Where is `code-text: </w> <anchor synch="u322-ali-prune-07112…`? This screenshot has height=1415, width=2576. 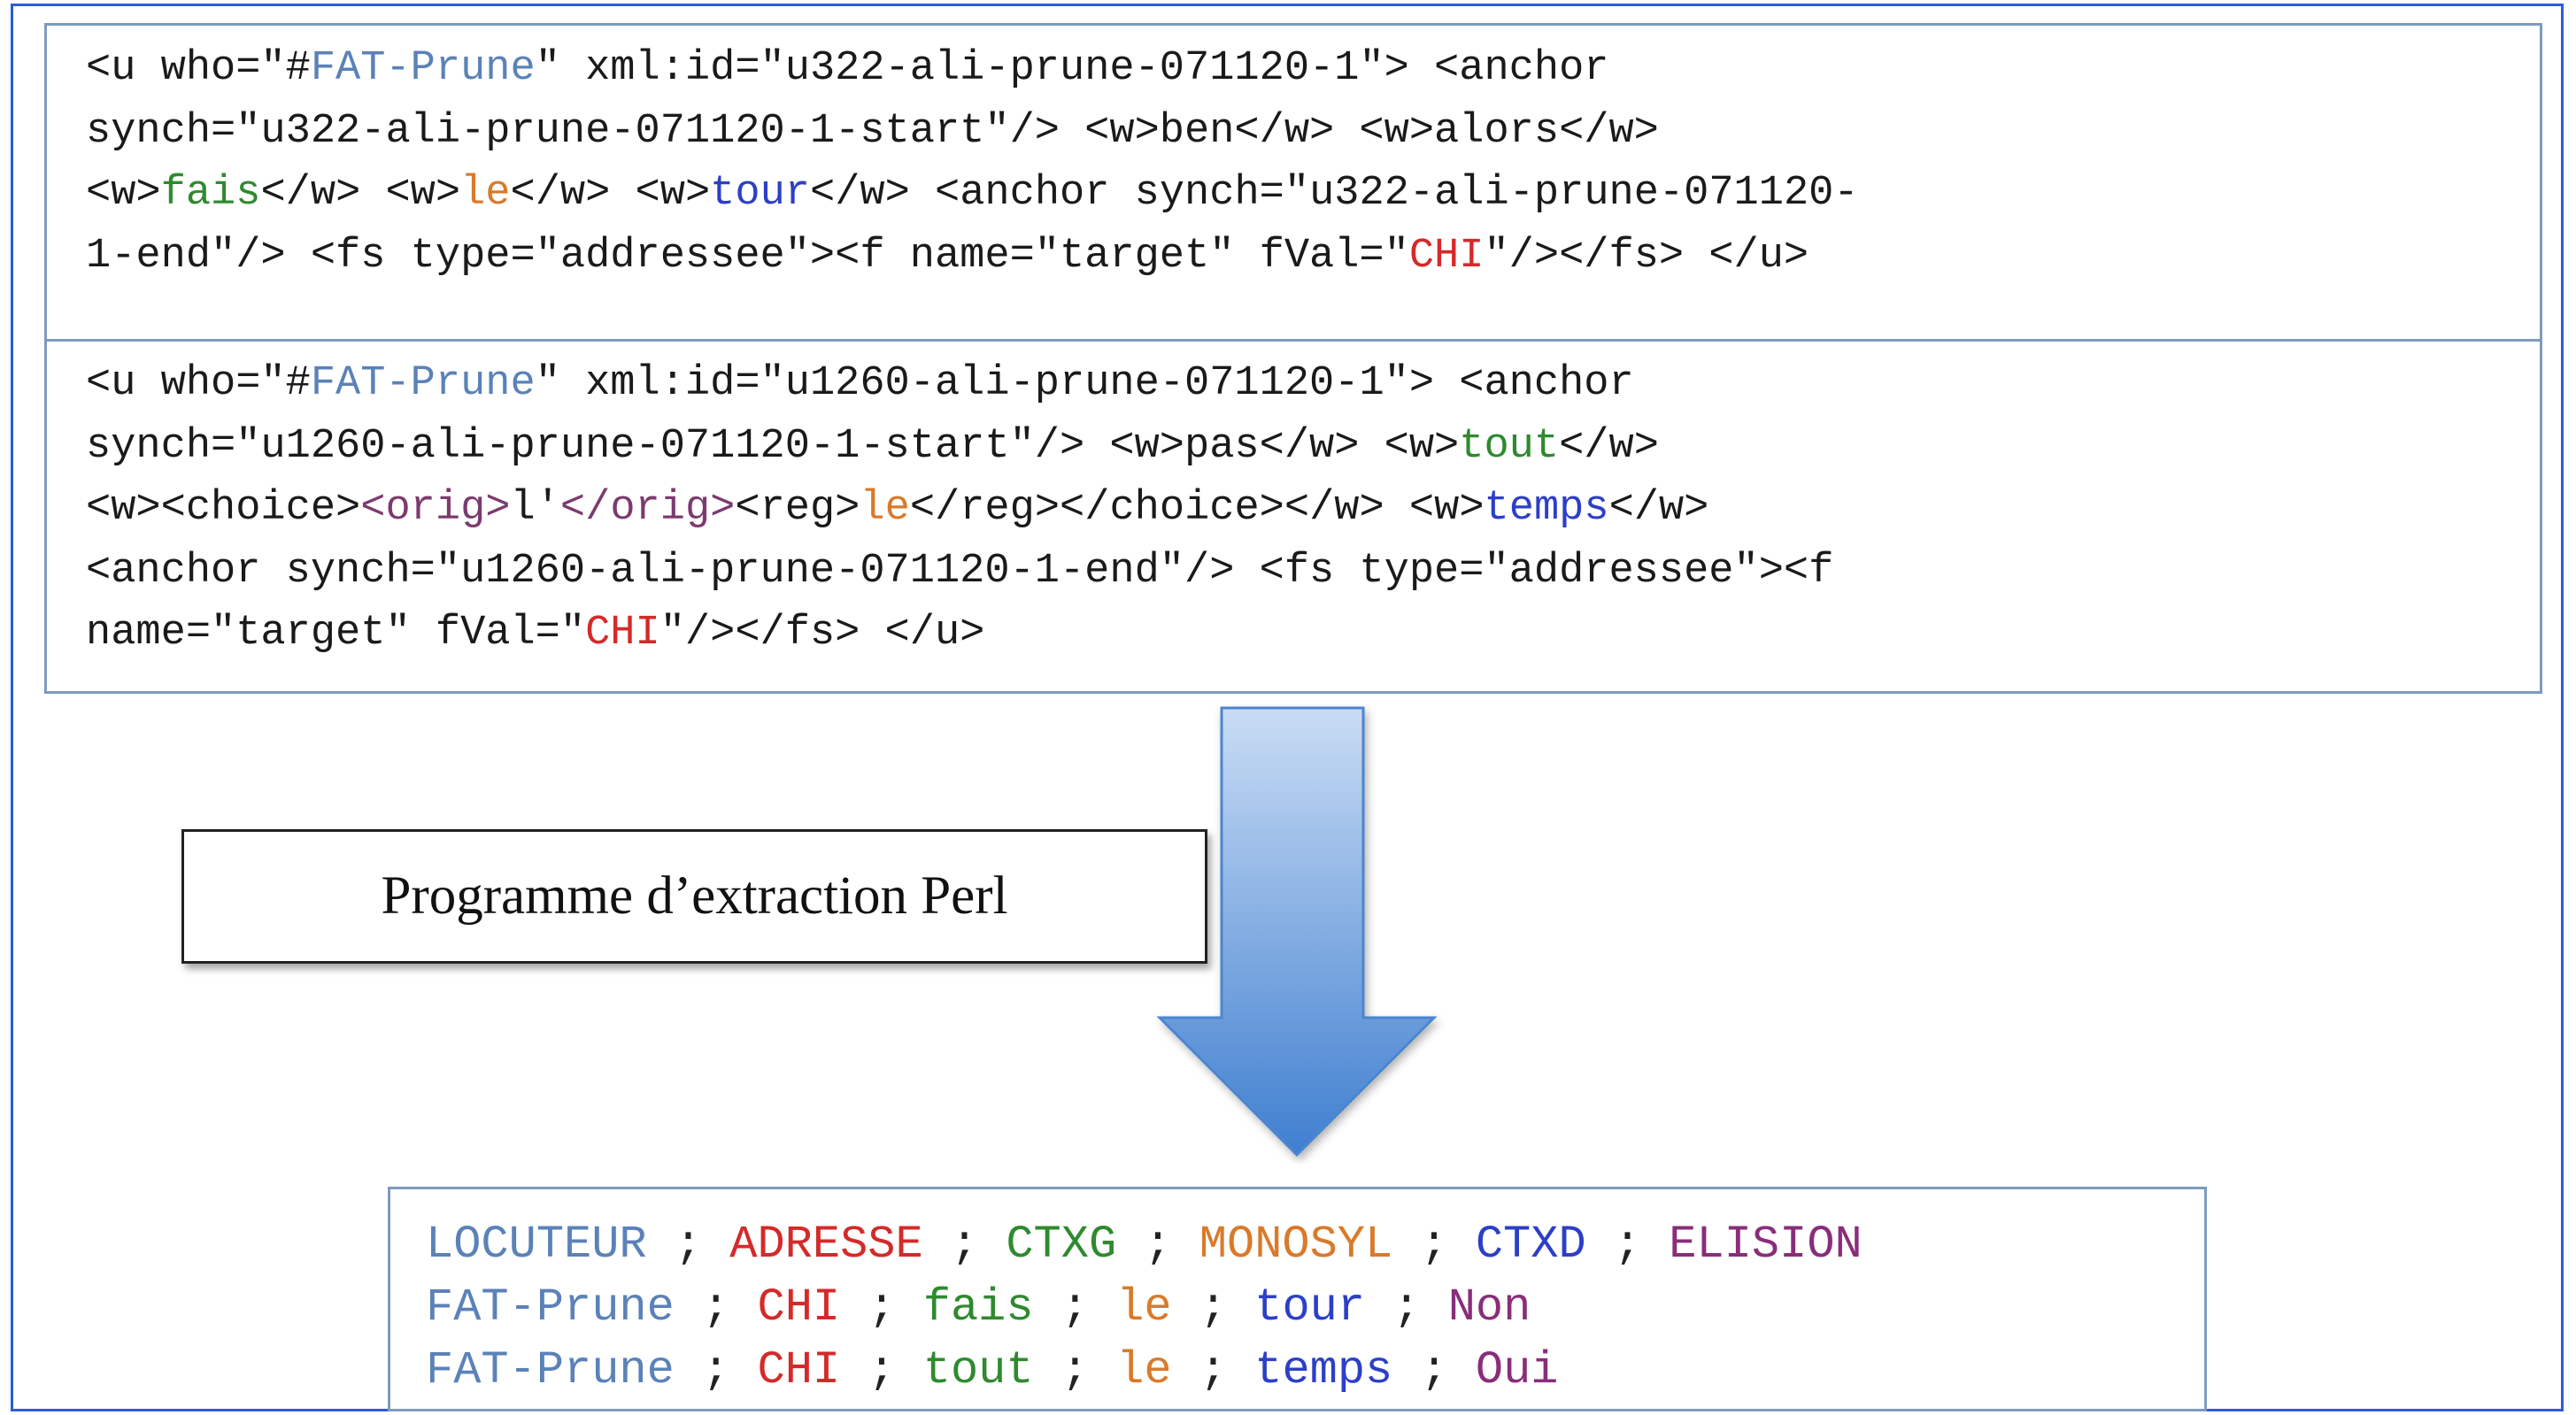
code-text: </w> <anchor synch="u322-ali-prune-07112… is located at coordinates (1334, 194).